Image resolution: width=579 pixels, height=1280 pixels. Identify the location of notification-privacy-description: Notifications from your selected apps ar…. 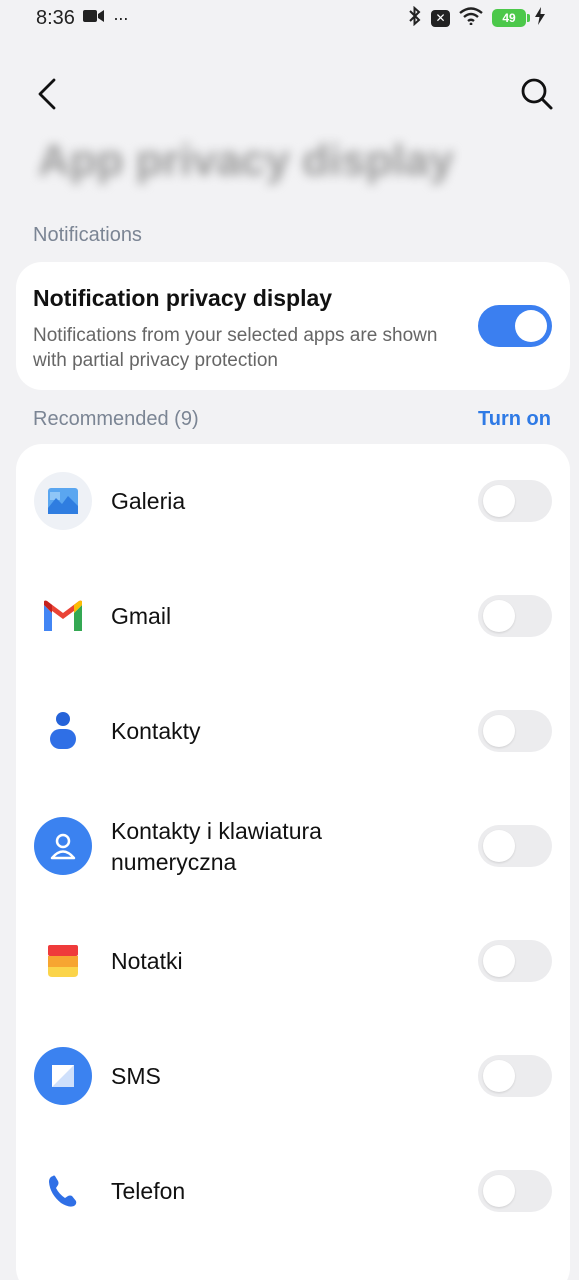
(235, 348).